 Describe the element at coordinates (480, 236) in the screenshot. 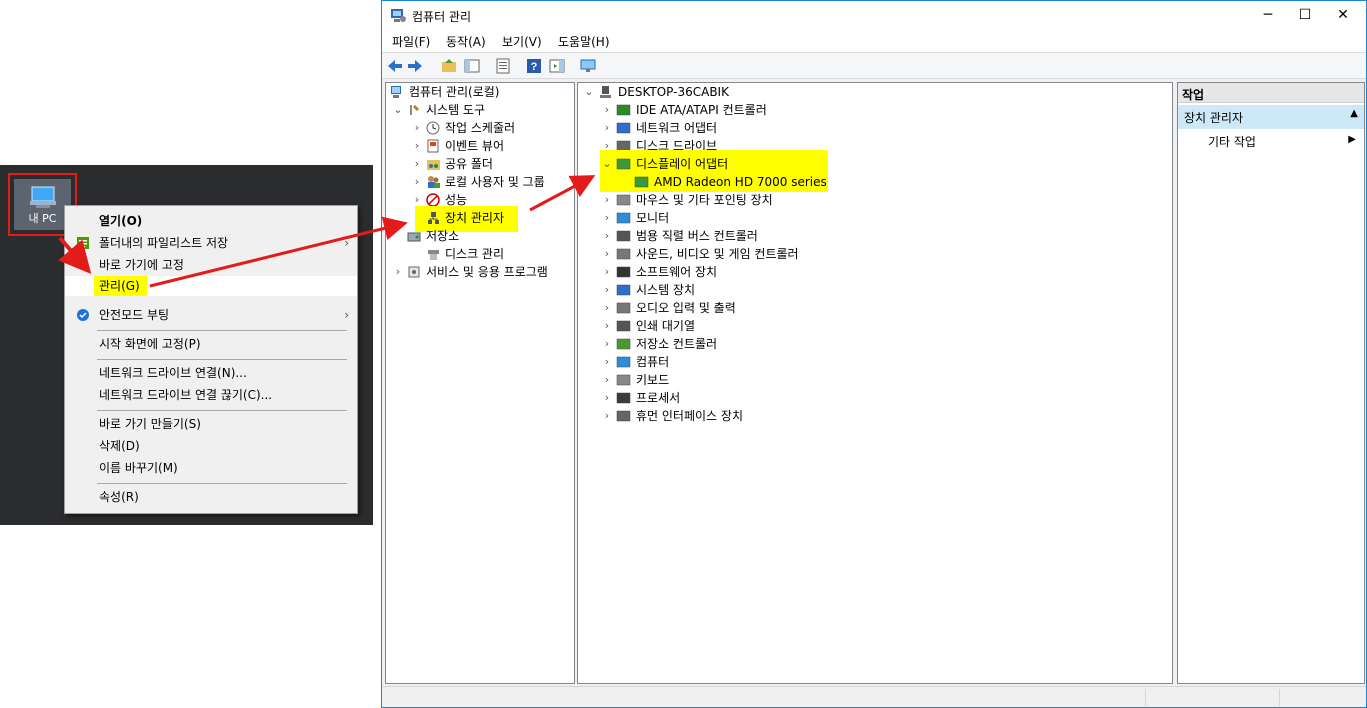

I see `tree-item-storage: 저장소` at that location.